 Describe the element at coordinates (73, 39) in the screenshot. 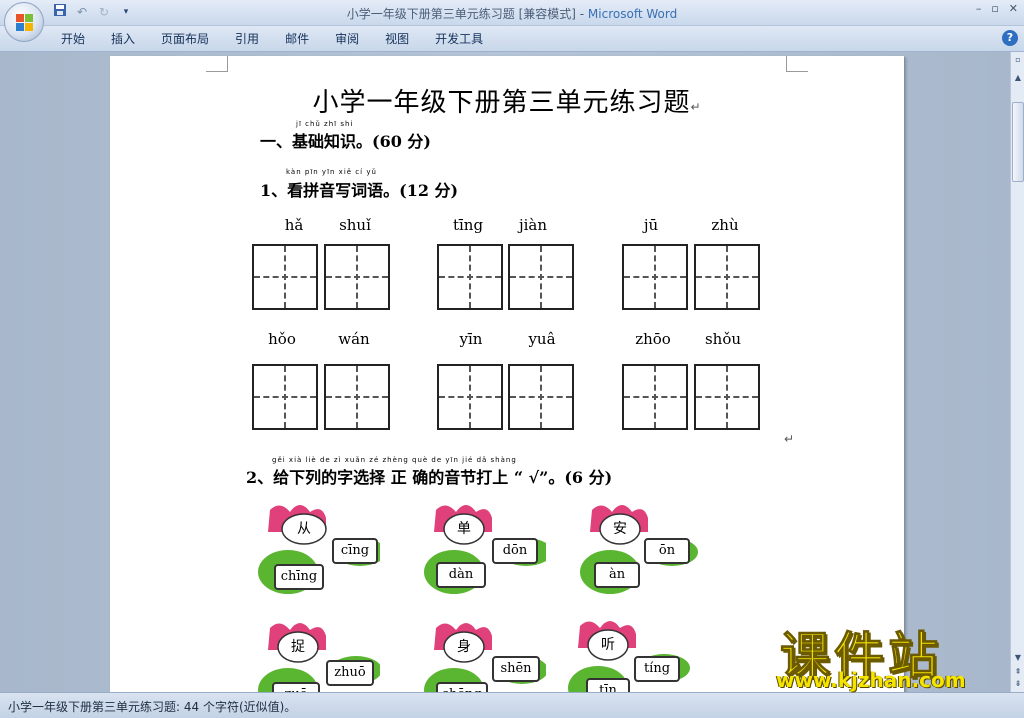

I see `tab-home: 开始` at that location.